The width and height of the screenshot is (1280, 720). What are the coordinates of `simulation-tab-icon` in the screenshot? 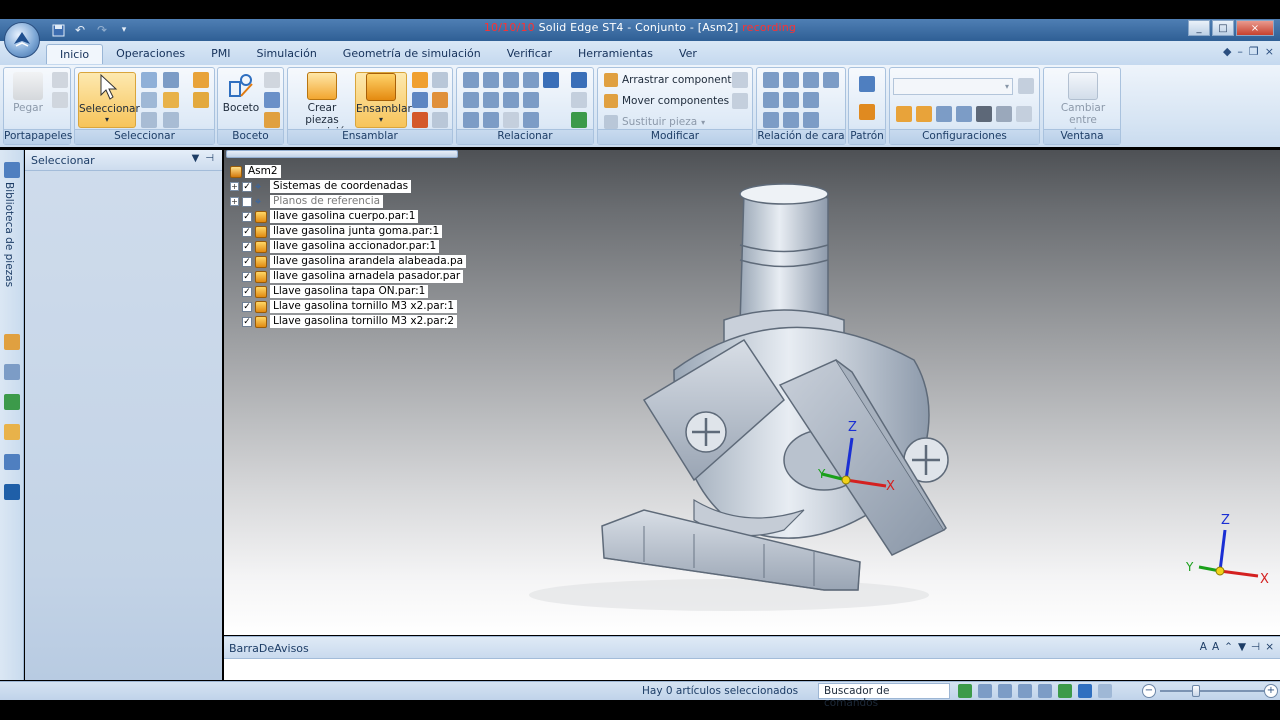 It's located at (12, 462).